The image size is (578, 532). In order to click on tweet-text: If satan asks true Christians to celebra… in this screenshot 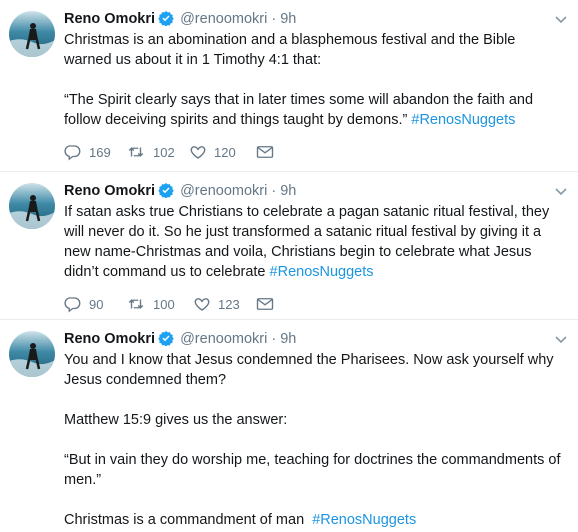, I will do `click(314, 242)`.